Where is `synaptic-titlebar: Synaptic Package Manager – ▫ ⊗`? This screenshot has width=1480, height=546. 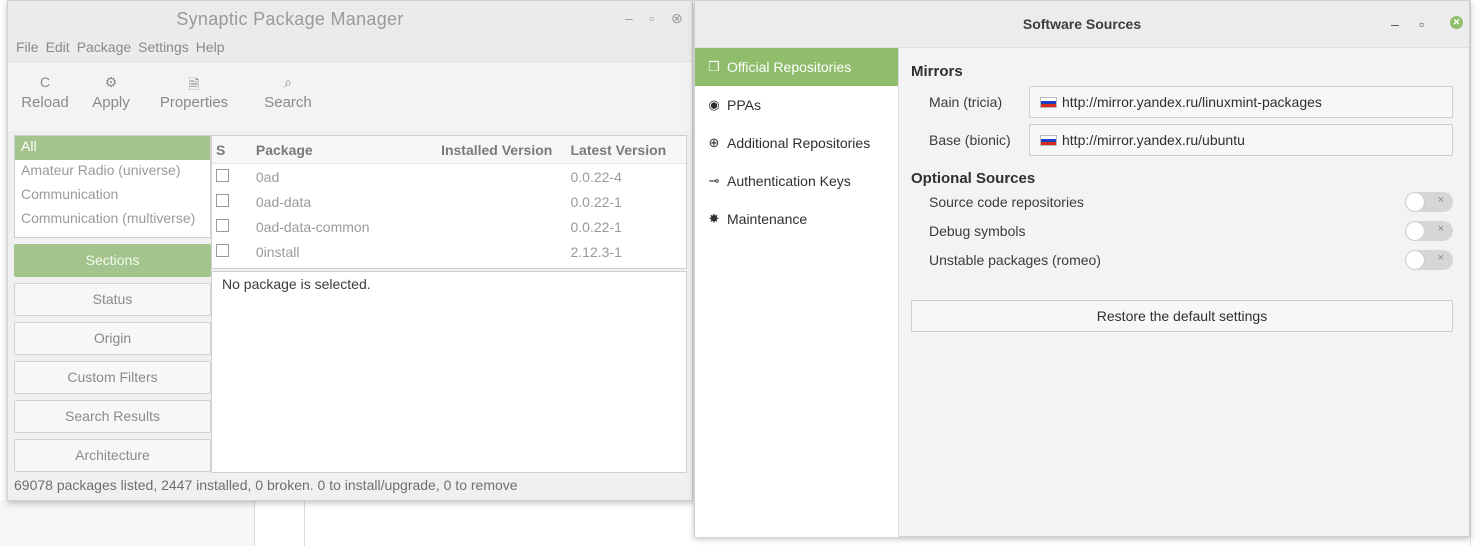
synaptic-titlebar: Synaptic Package Manager – ▫ ⊗ is located at coordinates (350, 19).